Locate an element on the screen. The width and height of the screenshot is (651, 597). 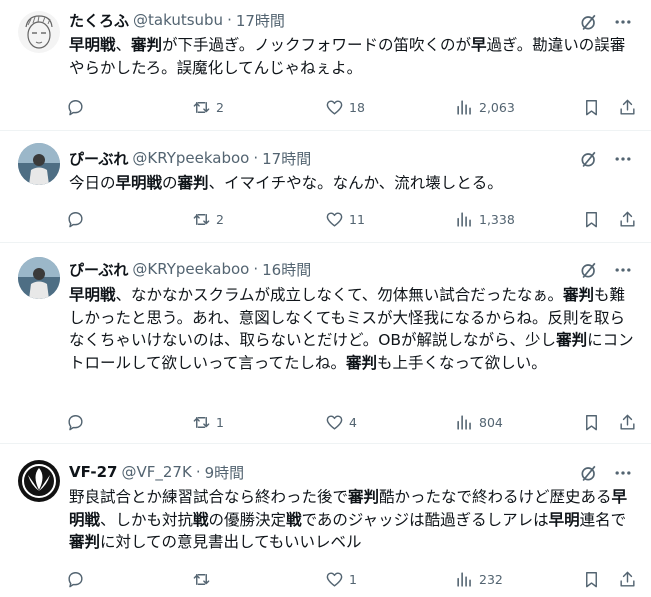
tweet-text: 今日の早明戦の審判、イマイチやな。なんか、流れ壊しとる。 is located at coordinates (352, 183).